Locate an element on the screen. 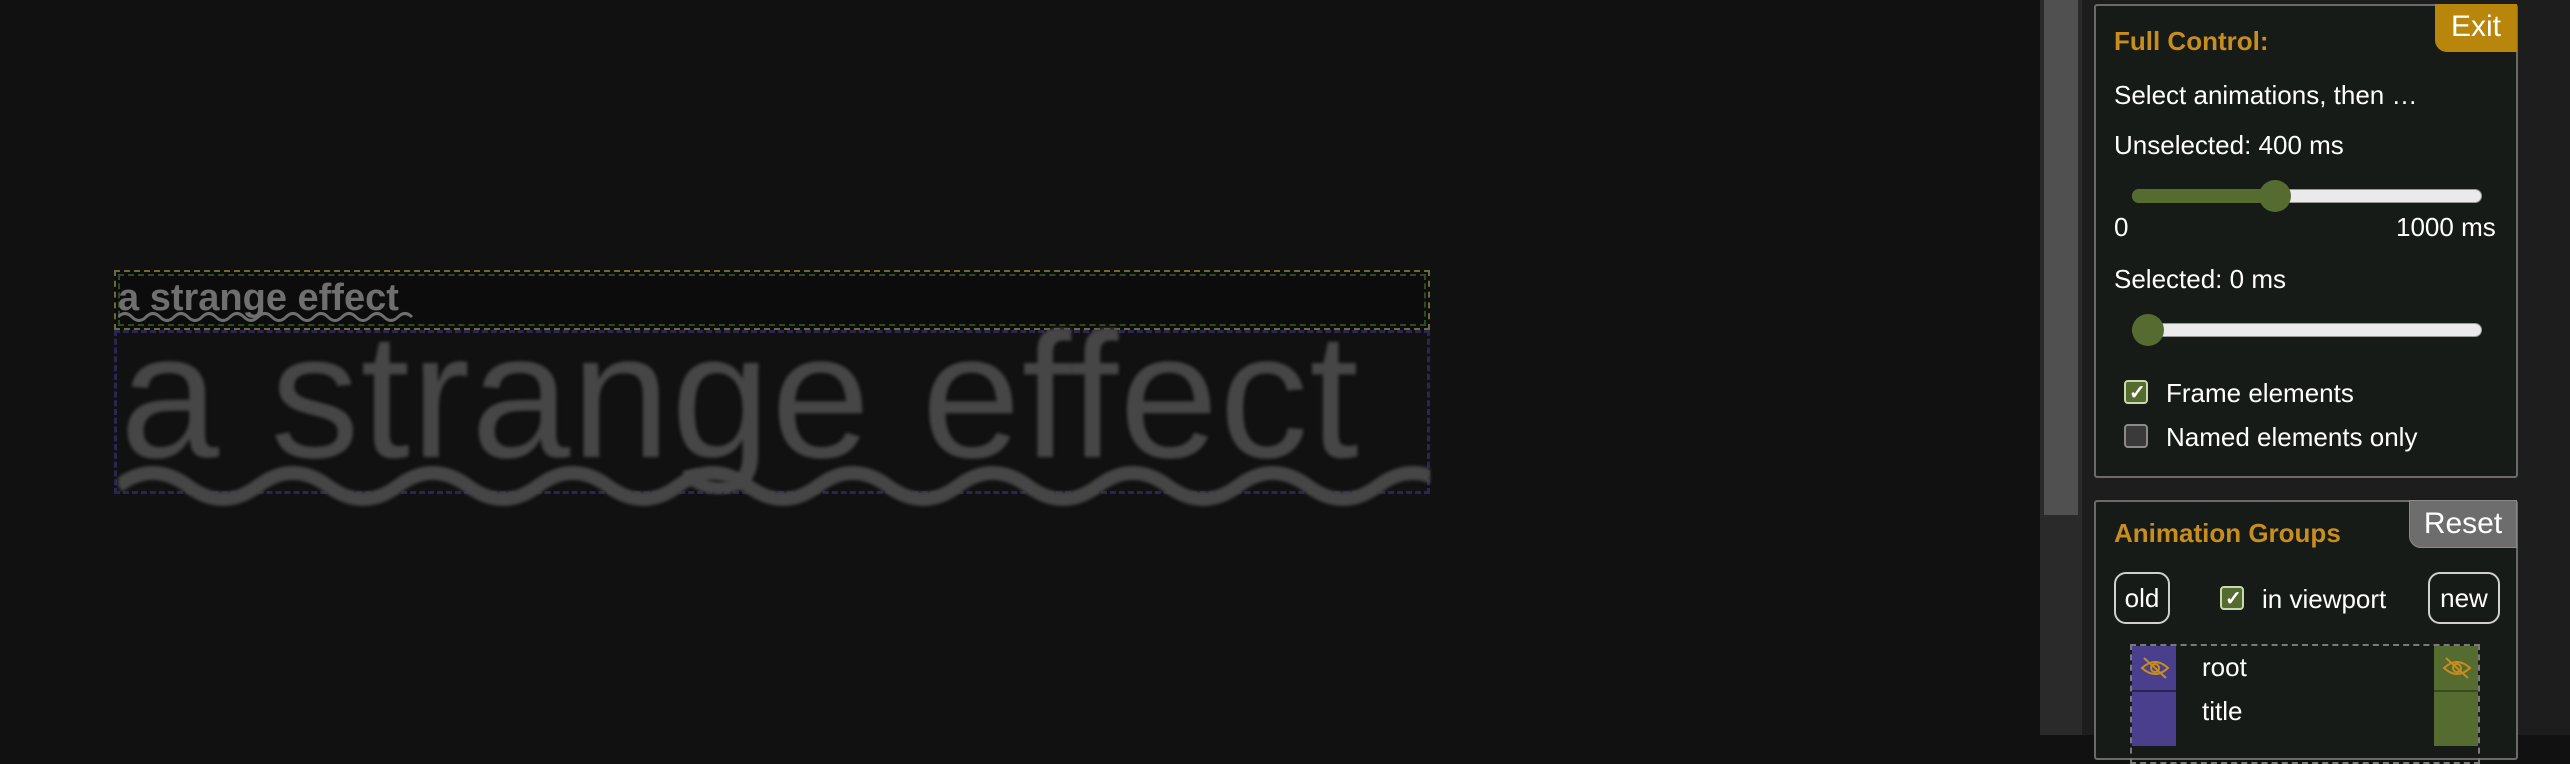 The height and width of the screenshot is (764, 2570). slider-min-label: 0 is located at coordinates (2121, 227).